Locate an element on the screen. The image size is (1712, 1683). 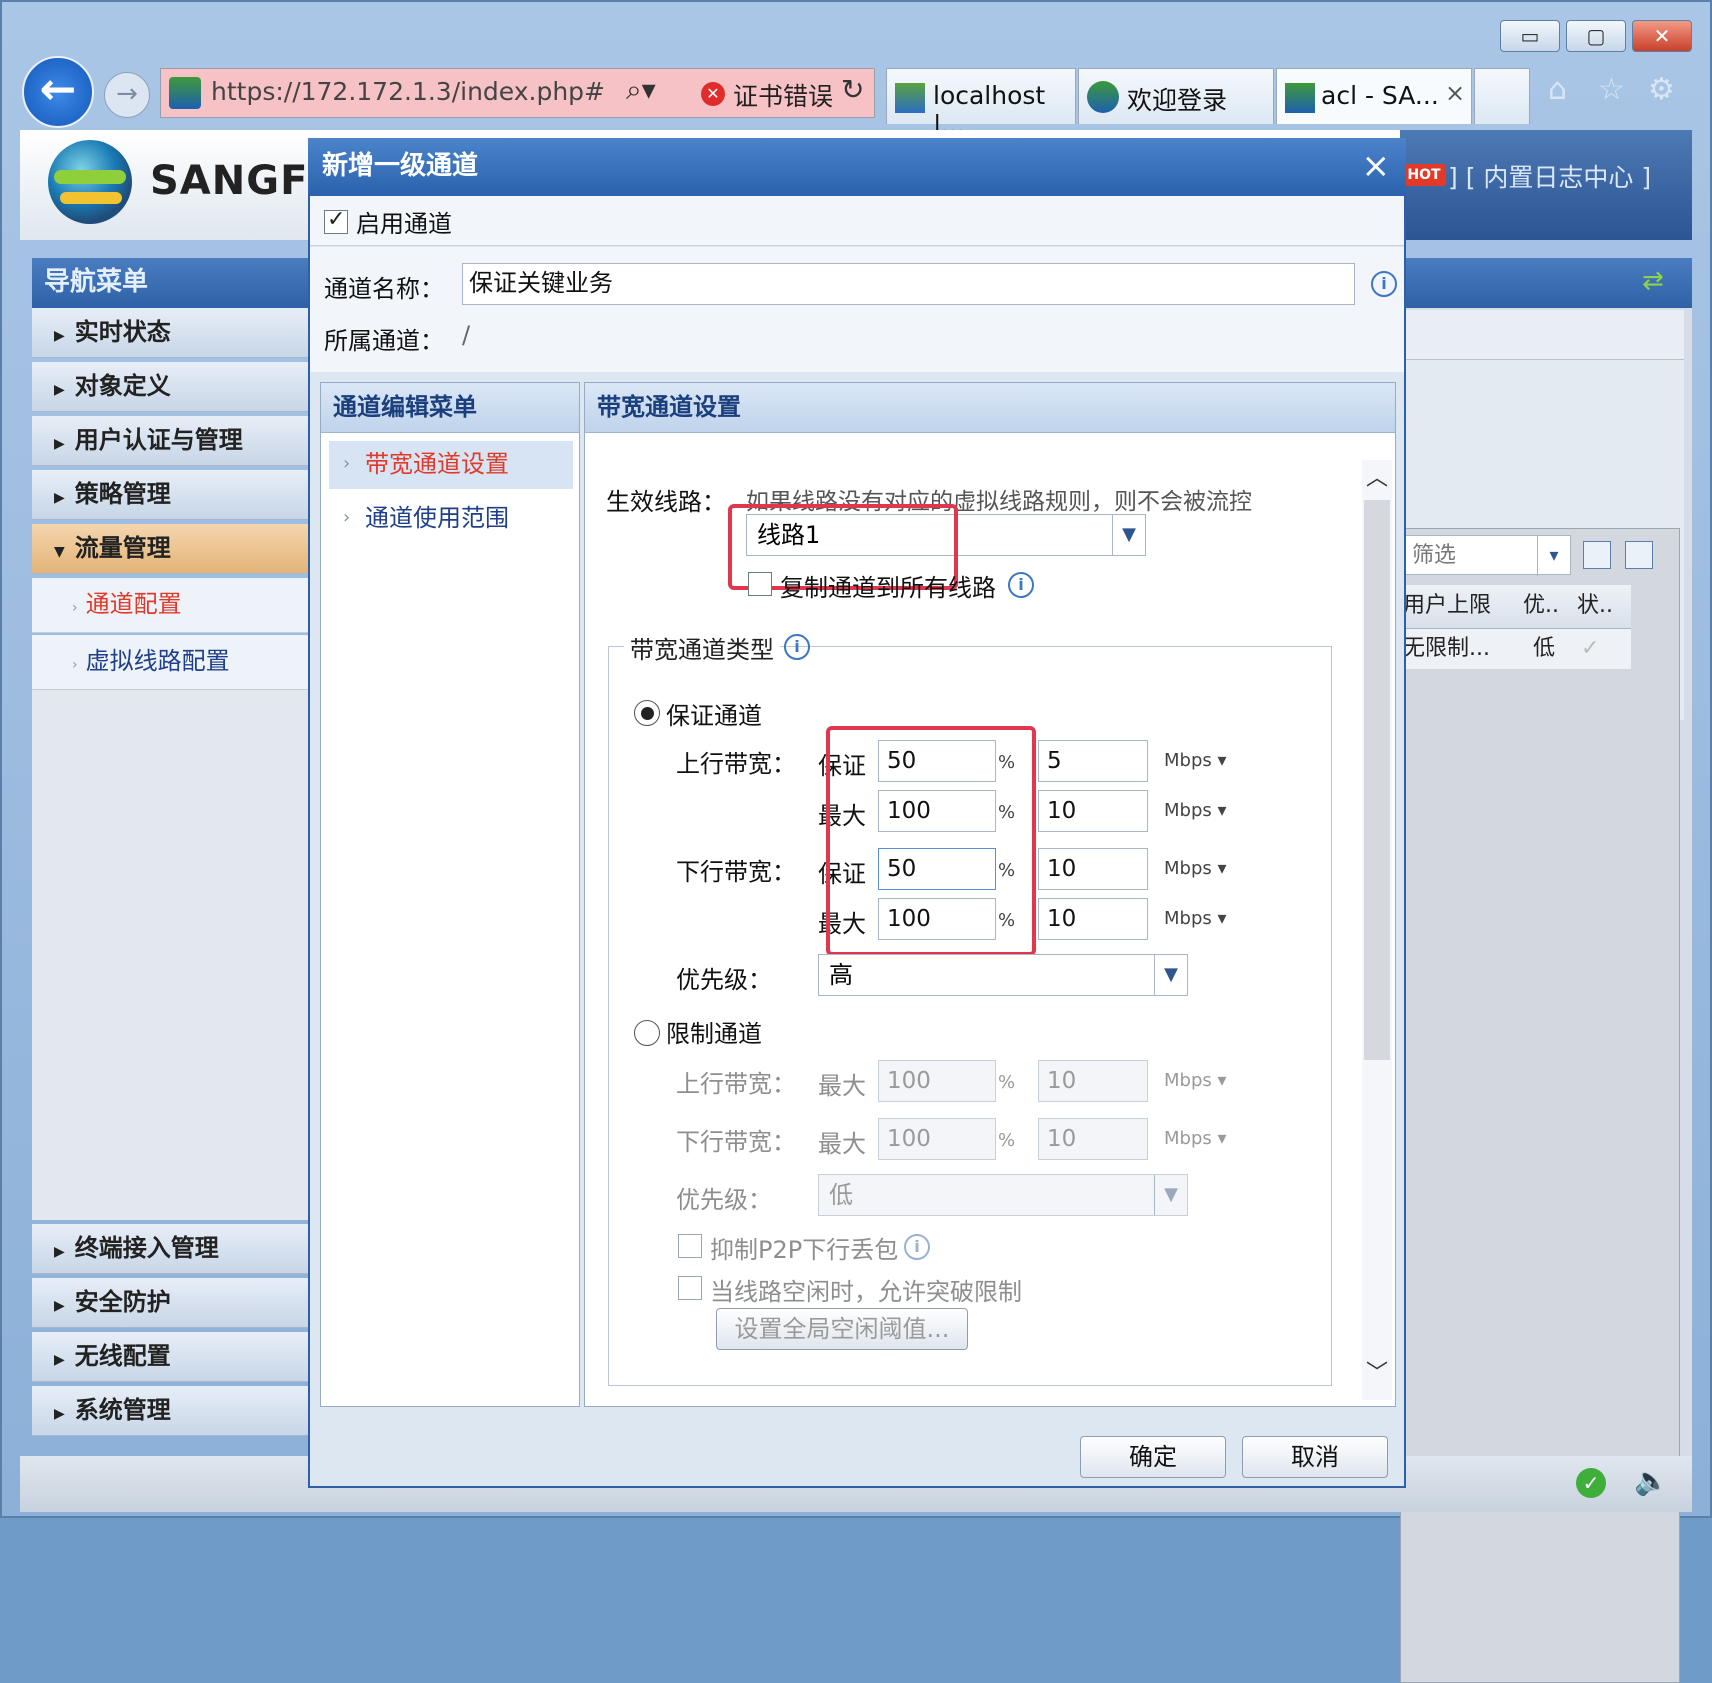
down-guarantee-value-input: 10 is located at coordinates (1093, 869).